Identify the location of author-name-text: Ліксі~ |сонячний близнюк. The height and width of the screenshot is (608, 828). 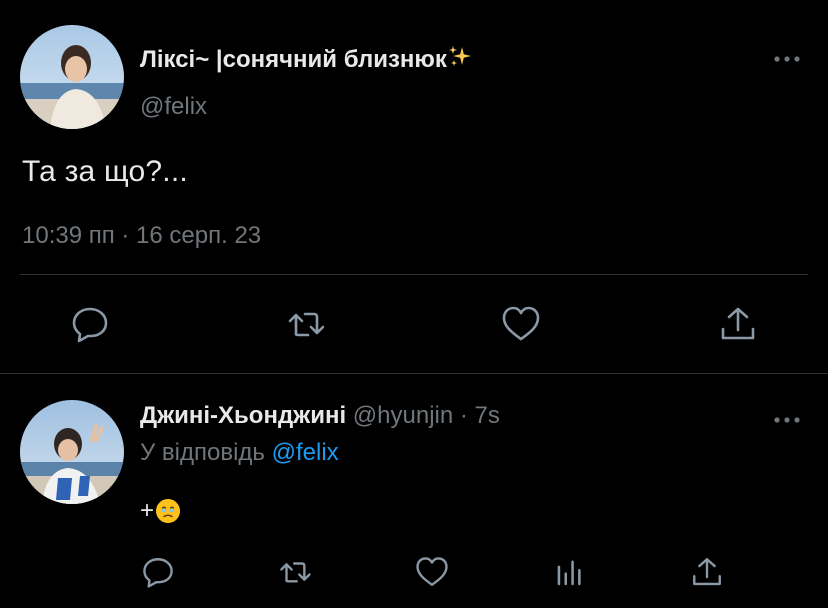
(293, 59).